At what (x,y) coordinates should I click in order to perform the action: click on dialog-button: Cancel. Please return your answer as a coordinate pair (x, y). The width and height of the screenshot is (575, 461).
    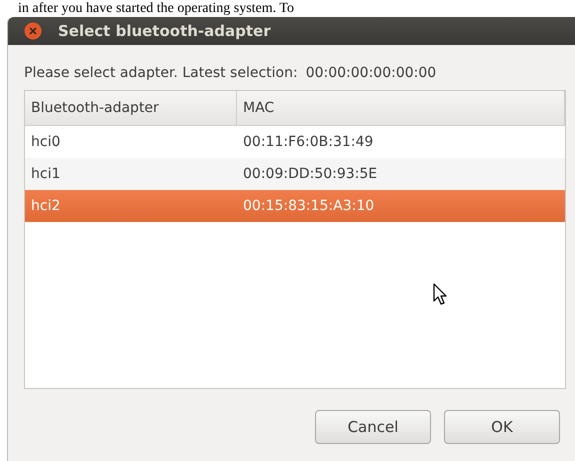
    Looking at the image, I should click on (373, 427).